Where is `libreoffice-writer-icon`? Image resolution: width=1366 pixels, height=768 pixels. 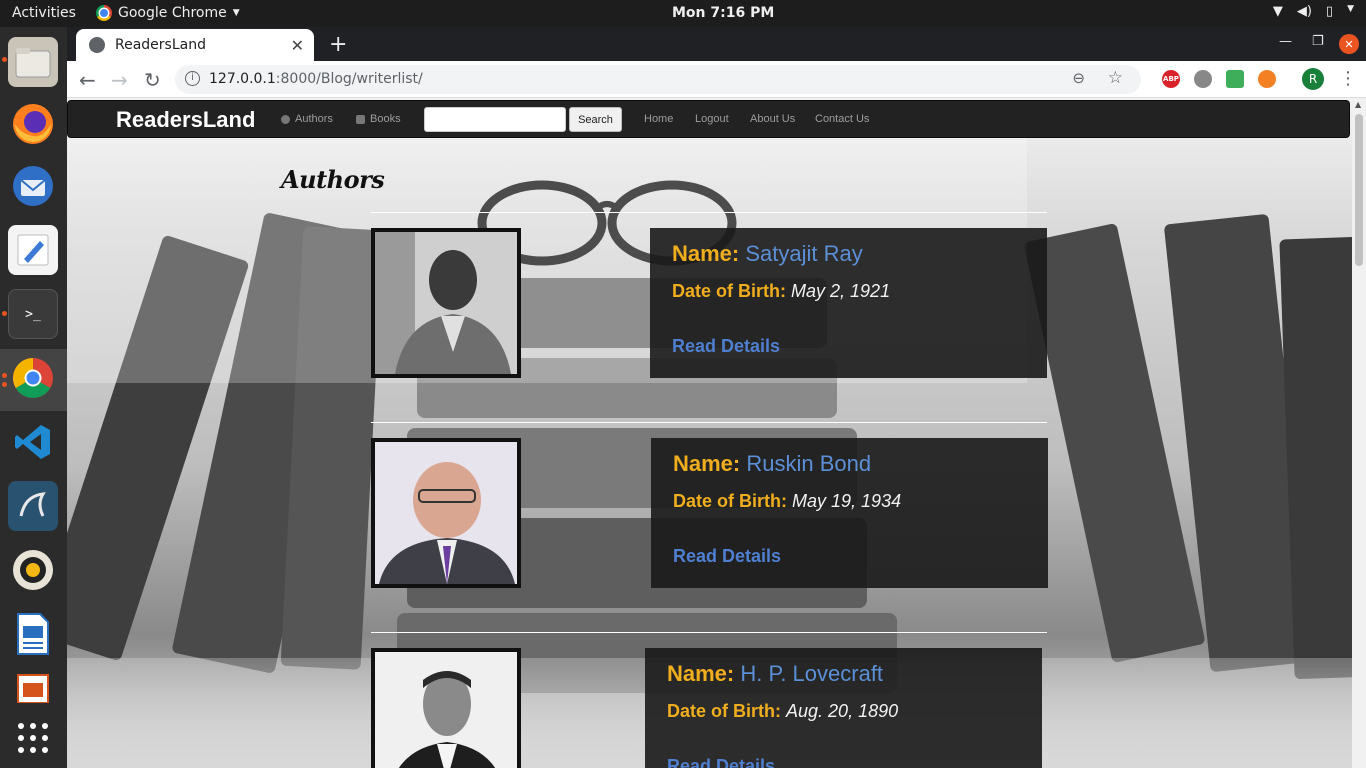
libreoffice-writer-icon is located at coordinates (33, 634).